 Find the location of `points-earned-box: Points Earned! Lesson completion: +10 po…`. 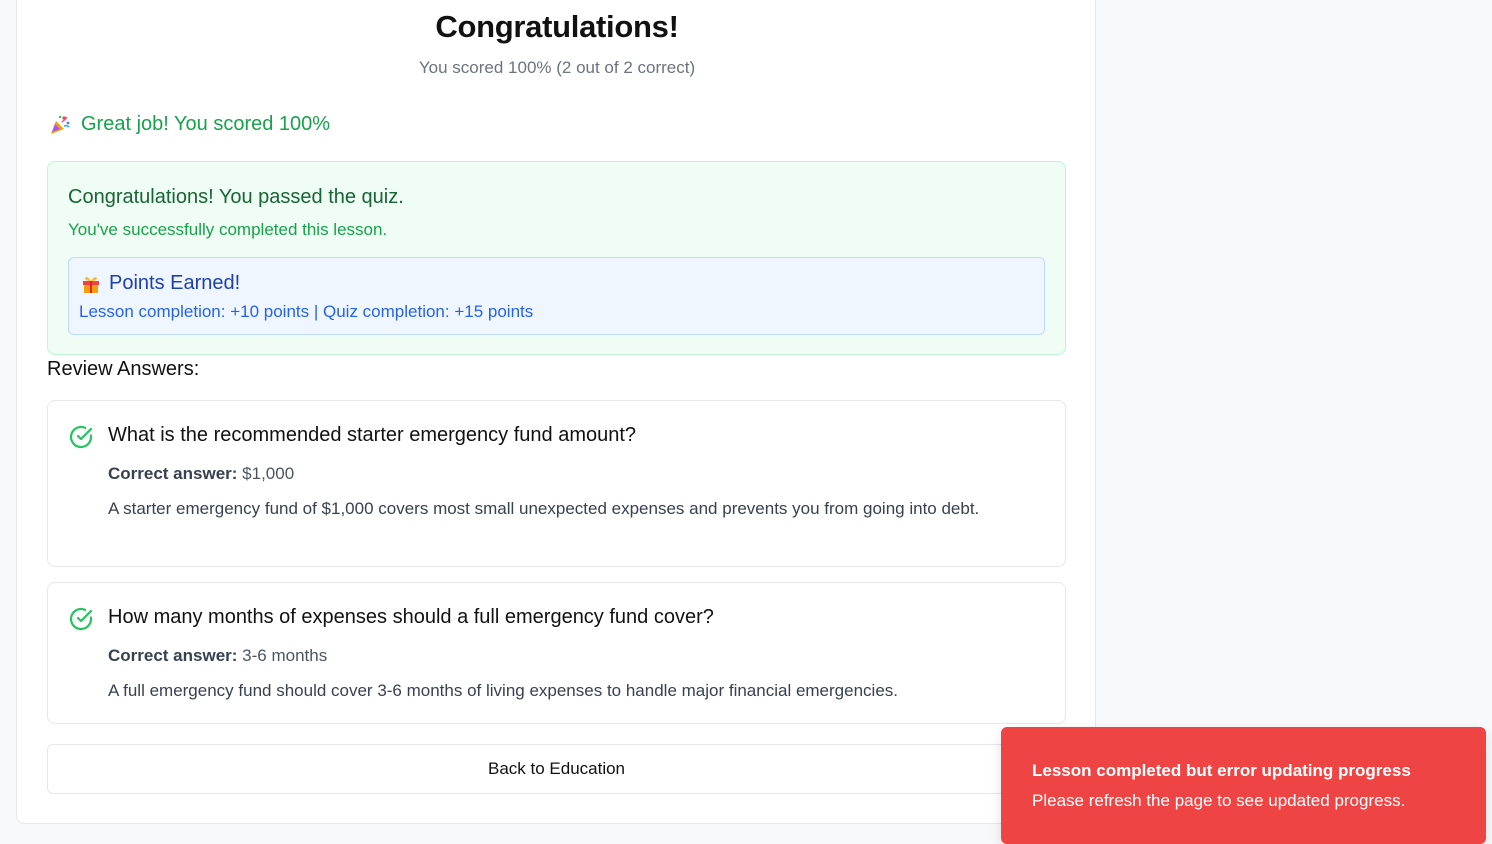

points-earned-box: Points Earned! Lesson completion: +10 po… is located at coordinates (556, 296).